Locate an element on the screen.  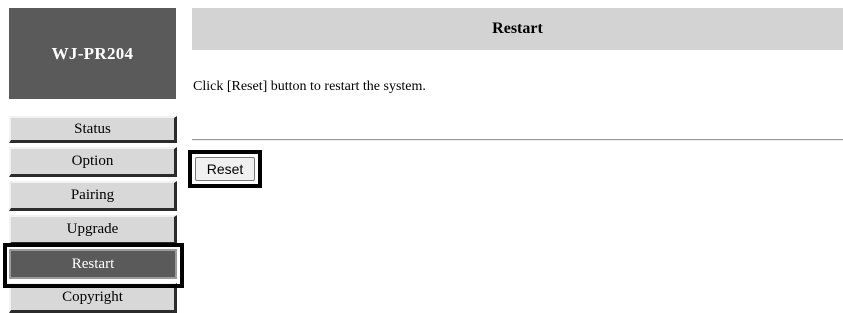
menu-item-label: Copyright is located at coordinates (92, 297).